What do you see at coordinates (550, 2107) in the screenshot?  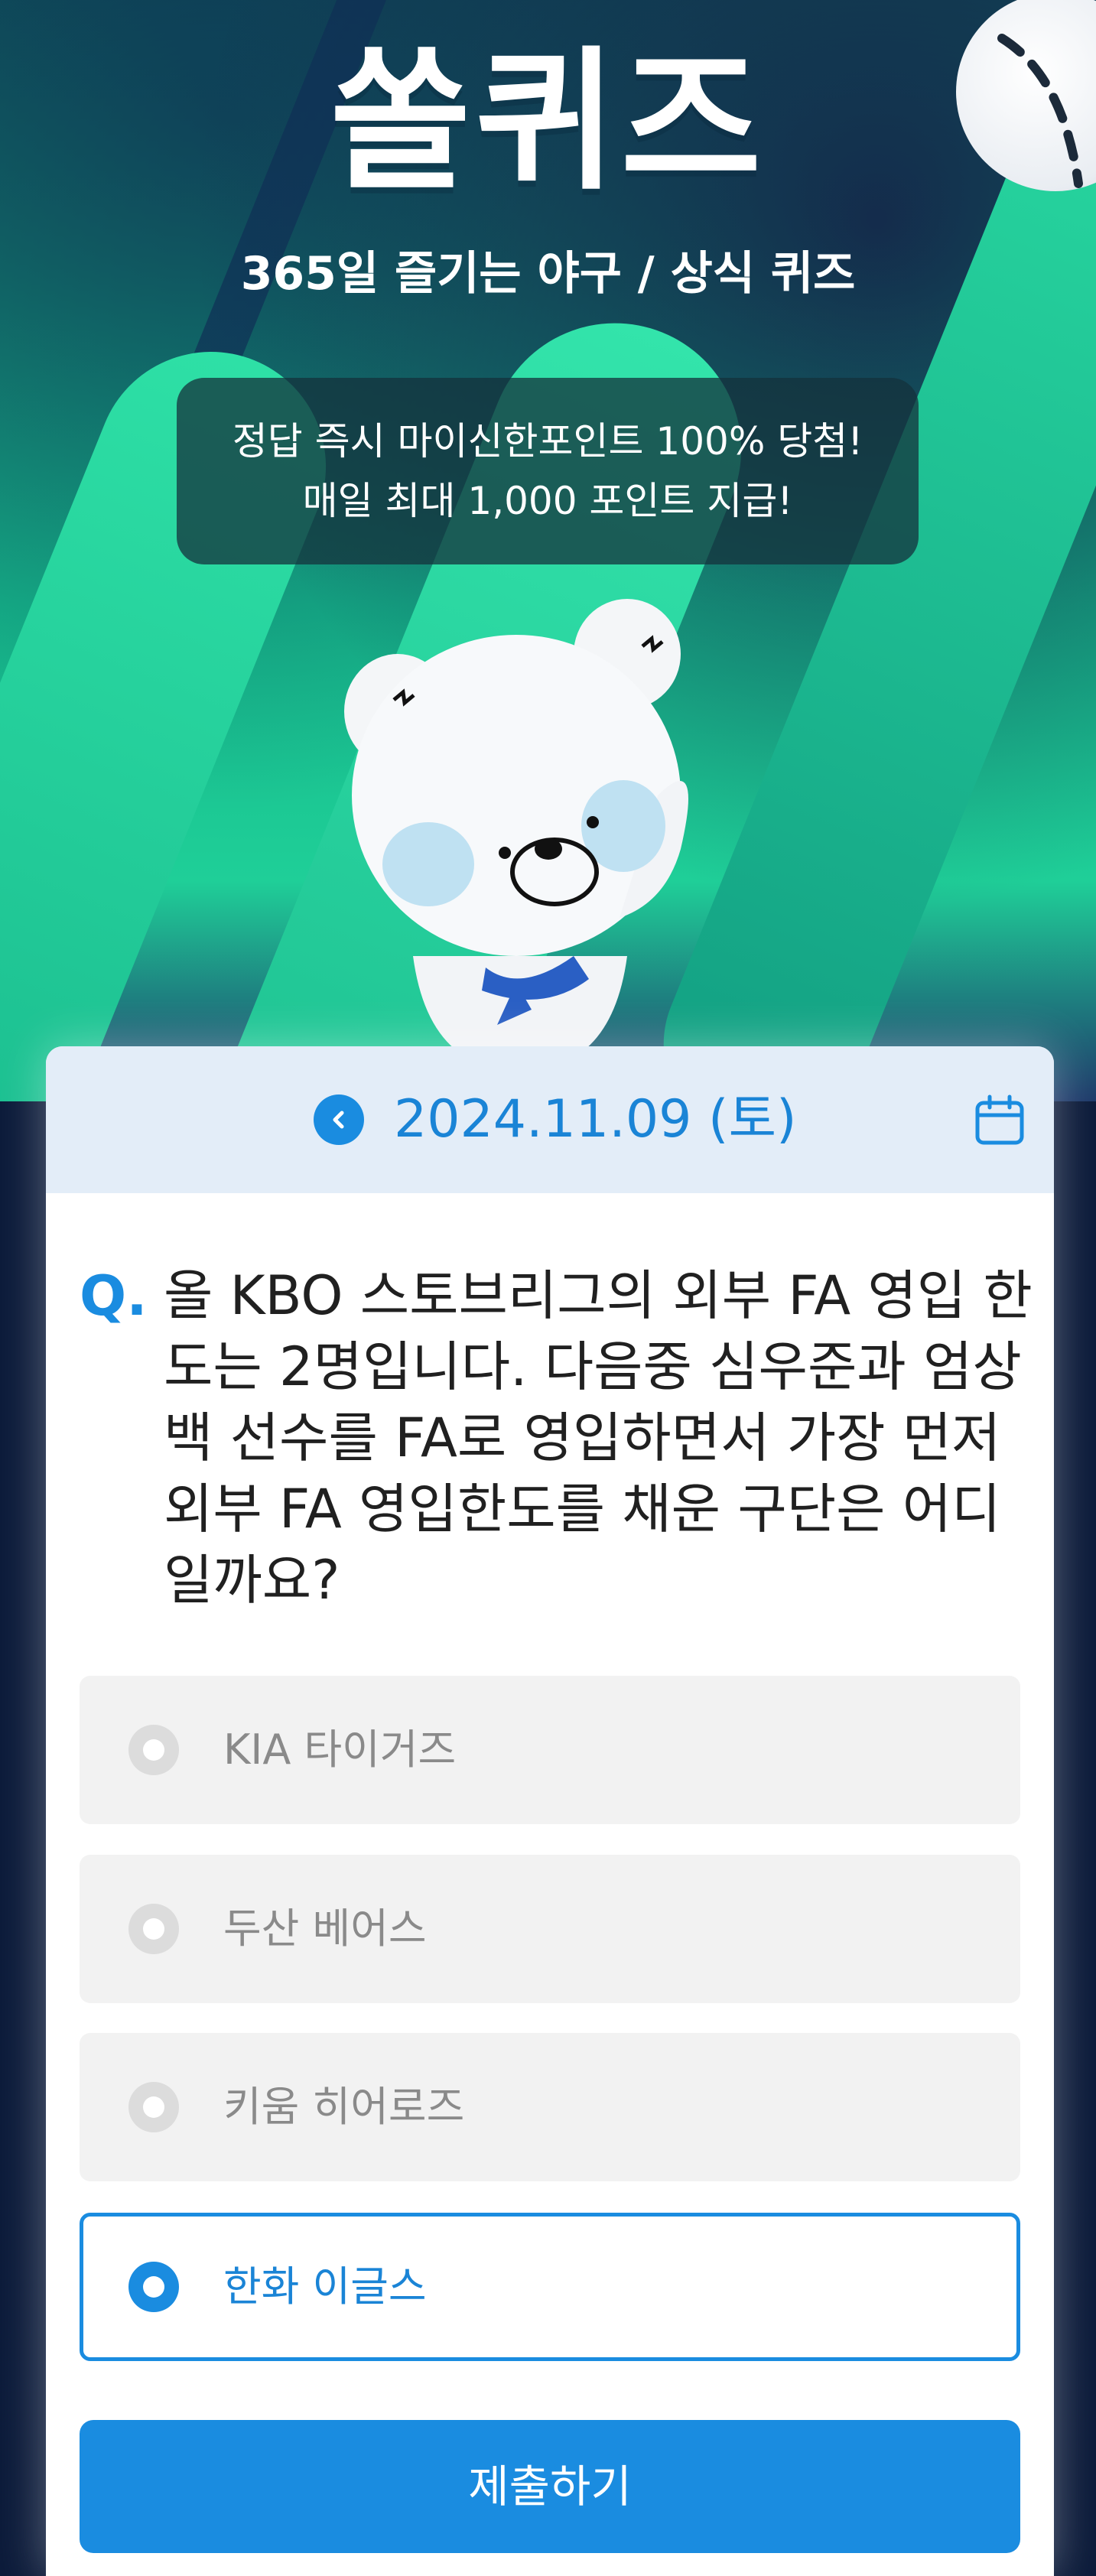 I see `answer-option: 키움 히어로즈` at bounding box center [550, 2107].